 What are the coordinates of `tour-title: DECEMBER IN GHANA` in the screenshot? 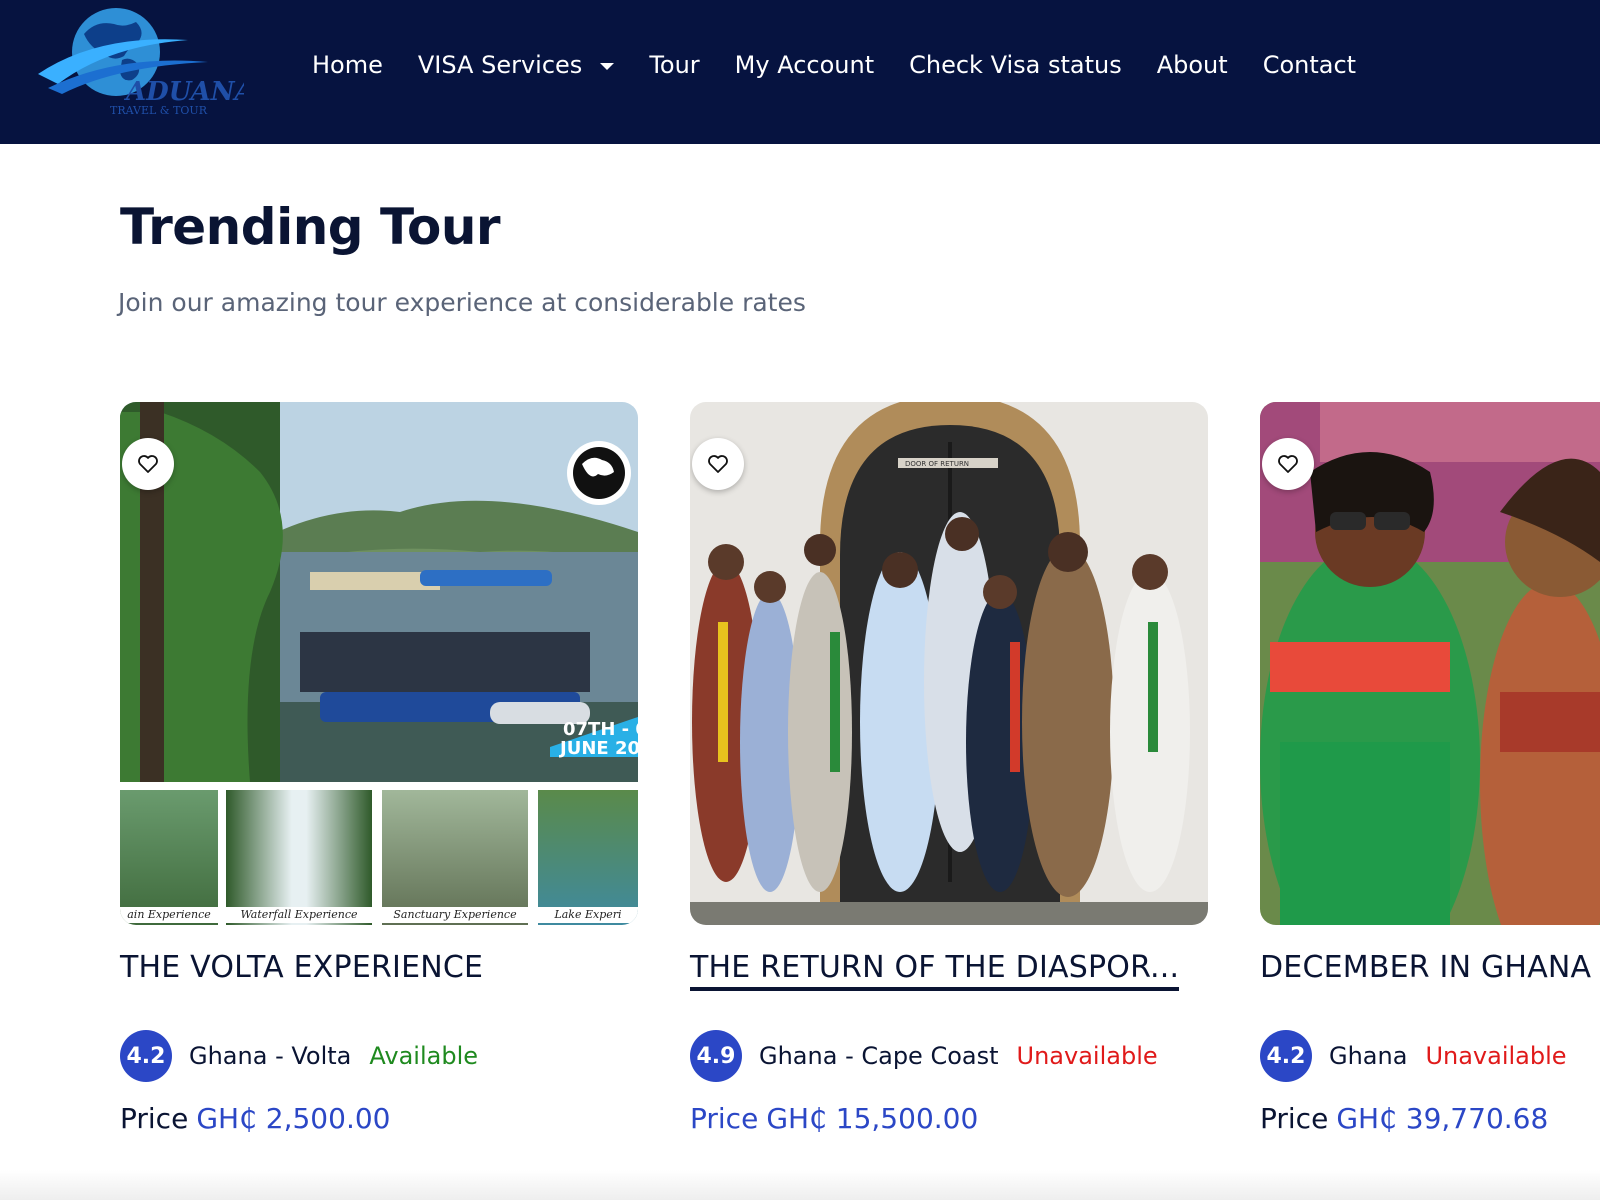 It's located at (1425, 967).